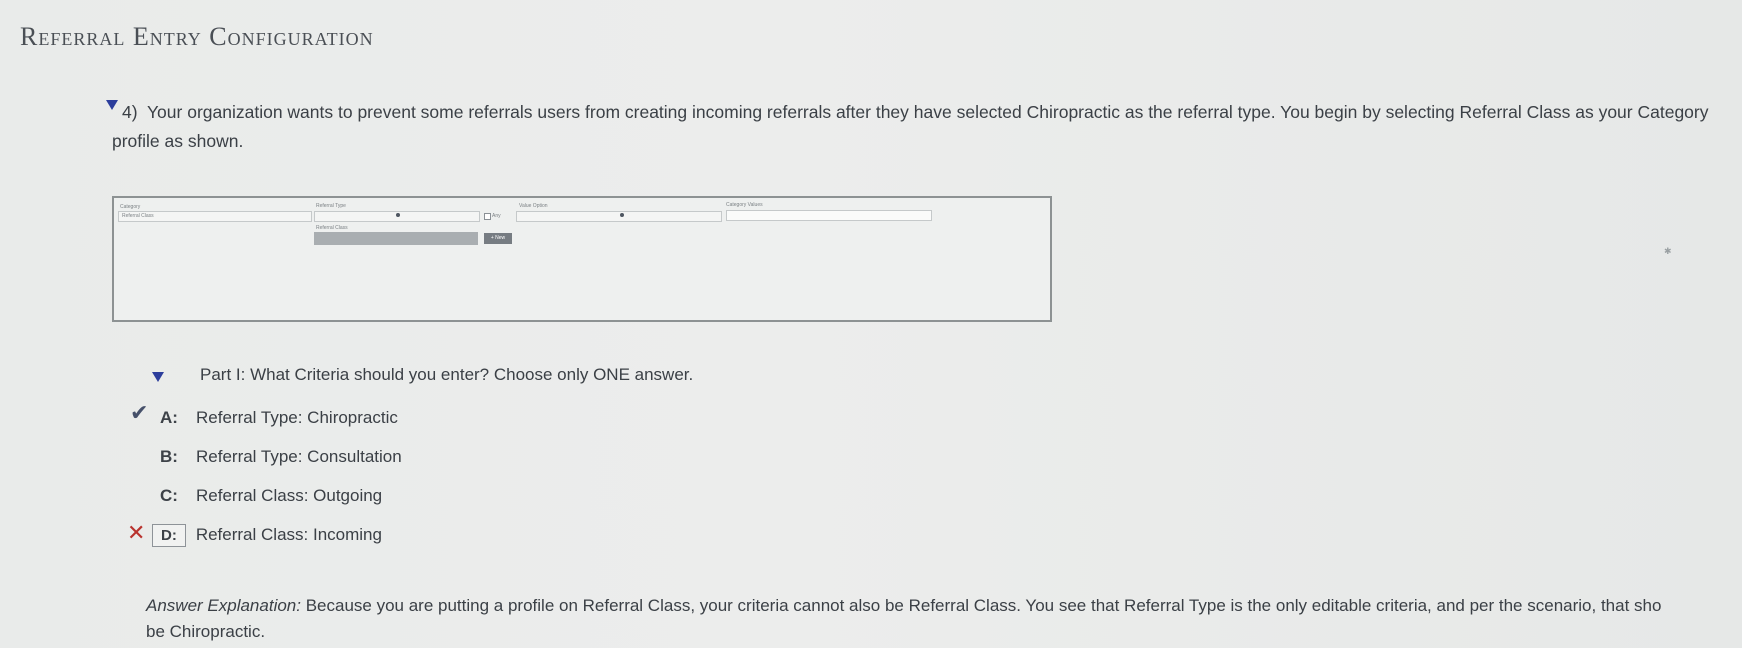 The height and width of the screenshot is (648, 1742). I want to click on value-option-field, so click(619, 216).